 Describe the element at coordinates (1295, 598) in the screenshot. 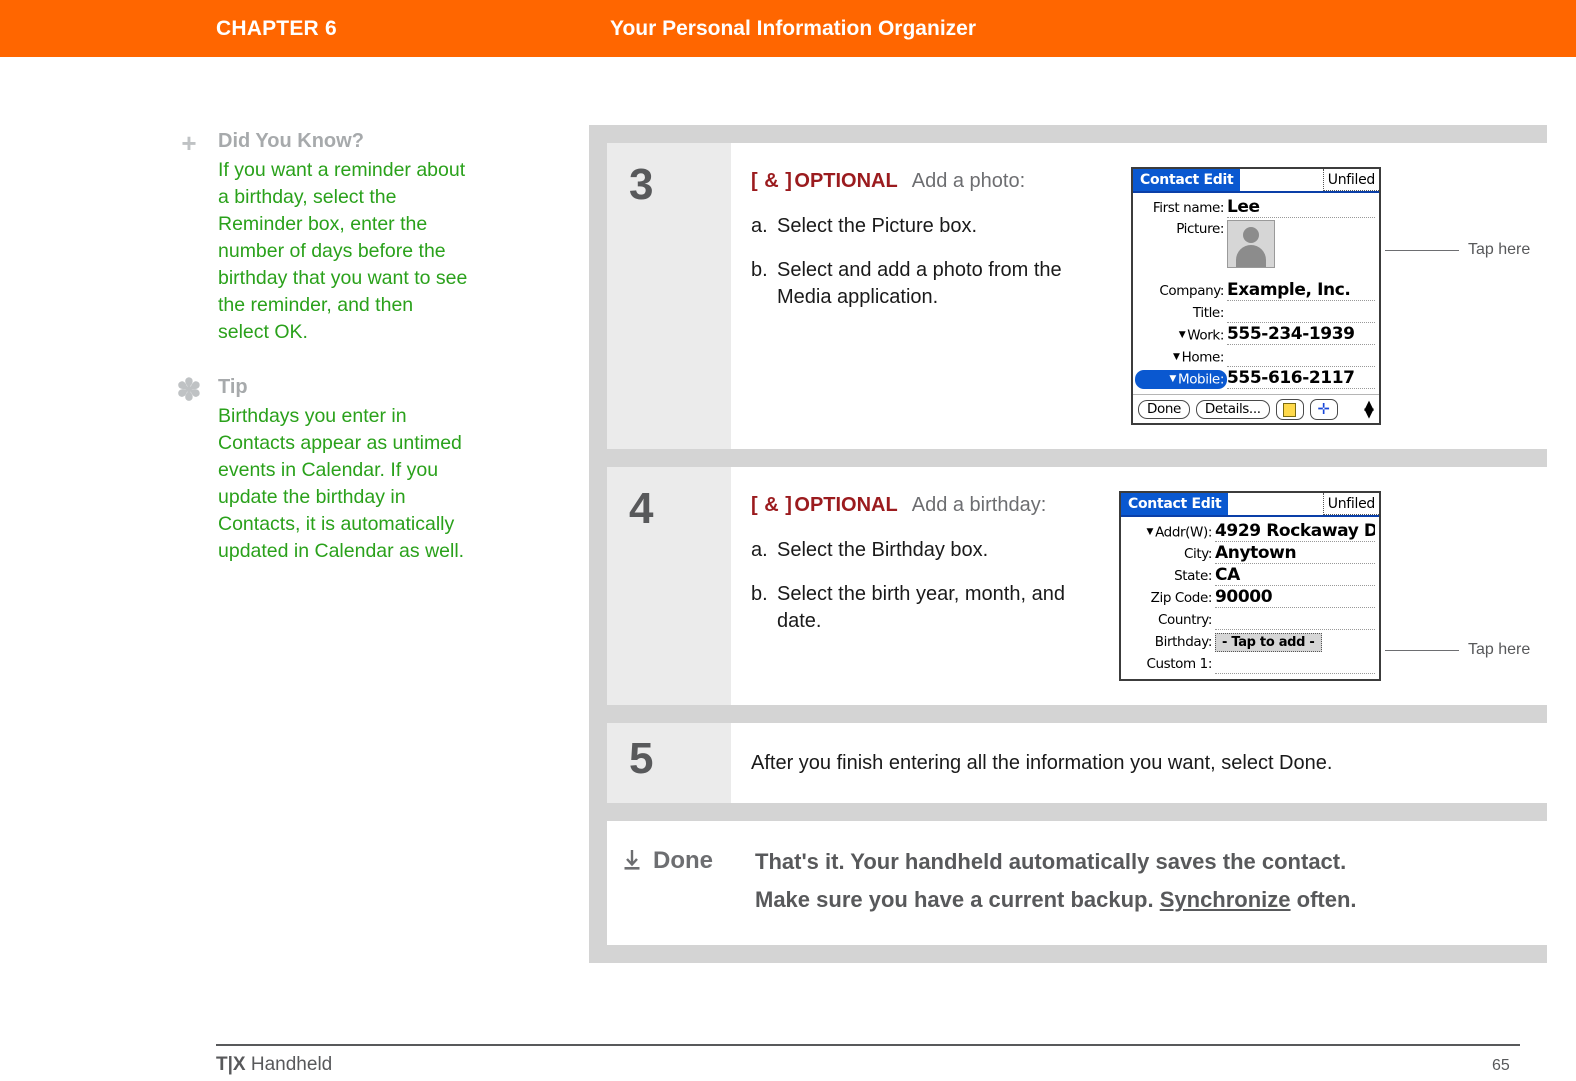

I see `field-value: 90000` at that location.